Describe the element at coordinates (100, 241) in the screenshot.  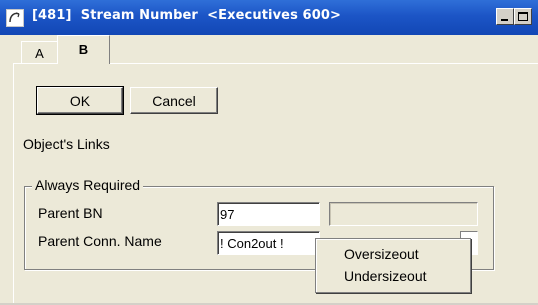
I see `parent-conn-name-label: Parent Conn. Name` at that location.